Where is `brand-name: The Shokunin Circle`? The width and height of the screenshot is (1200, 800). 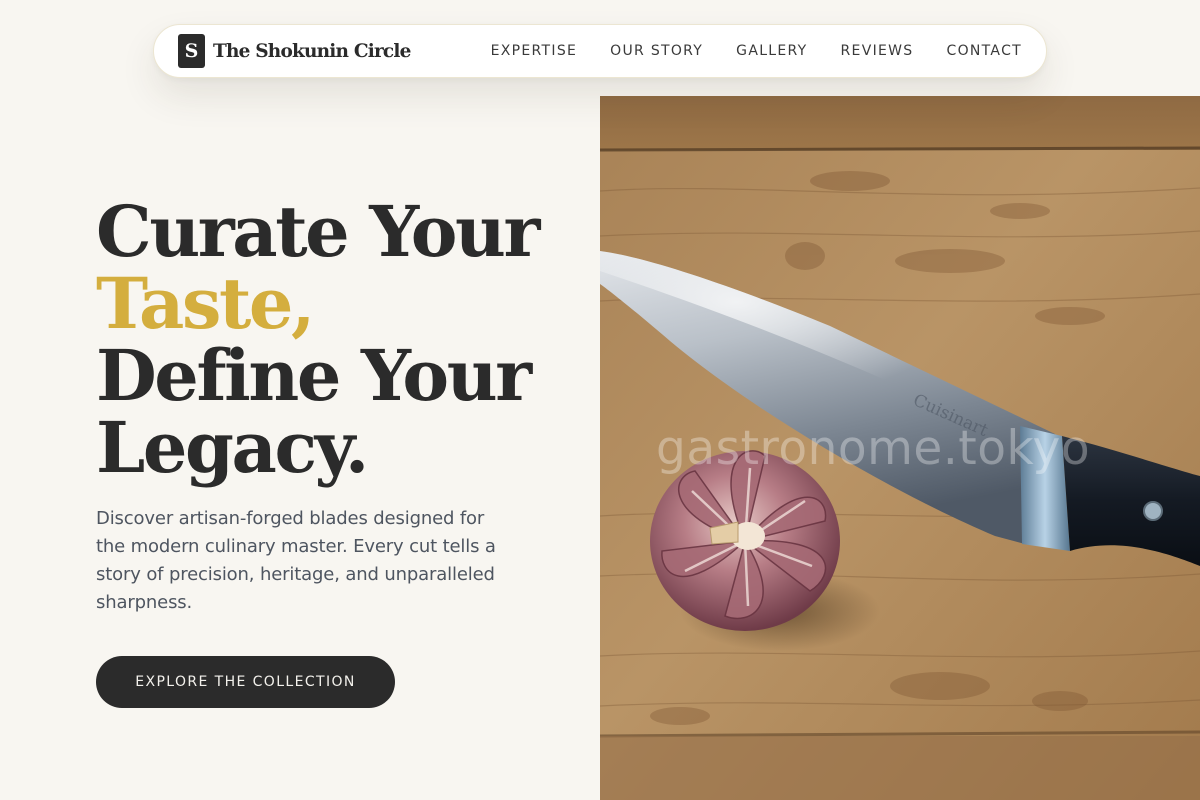
brand-name: The Shokunin Circle is located at coordinates (312, 51).